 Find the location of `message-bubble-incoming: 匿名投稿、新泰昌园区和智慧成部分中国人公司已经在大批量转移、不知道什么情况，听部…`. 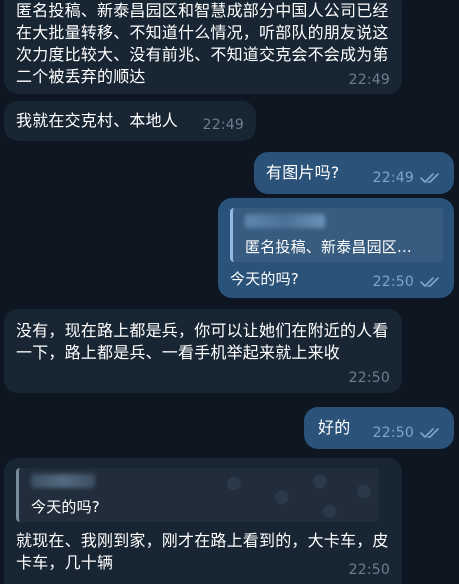

message-bubble-incoming: 匿名投稿、新泰昌园区和智慧成部分中国人公司已经在大批量转移、不知道什么情况，听部… is located at coordinates (203, 47).